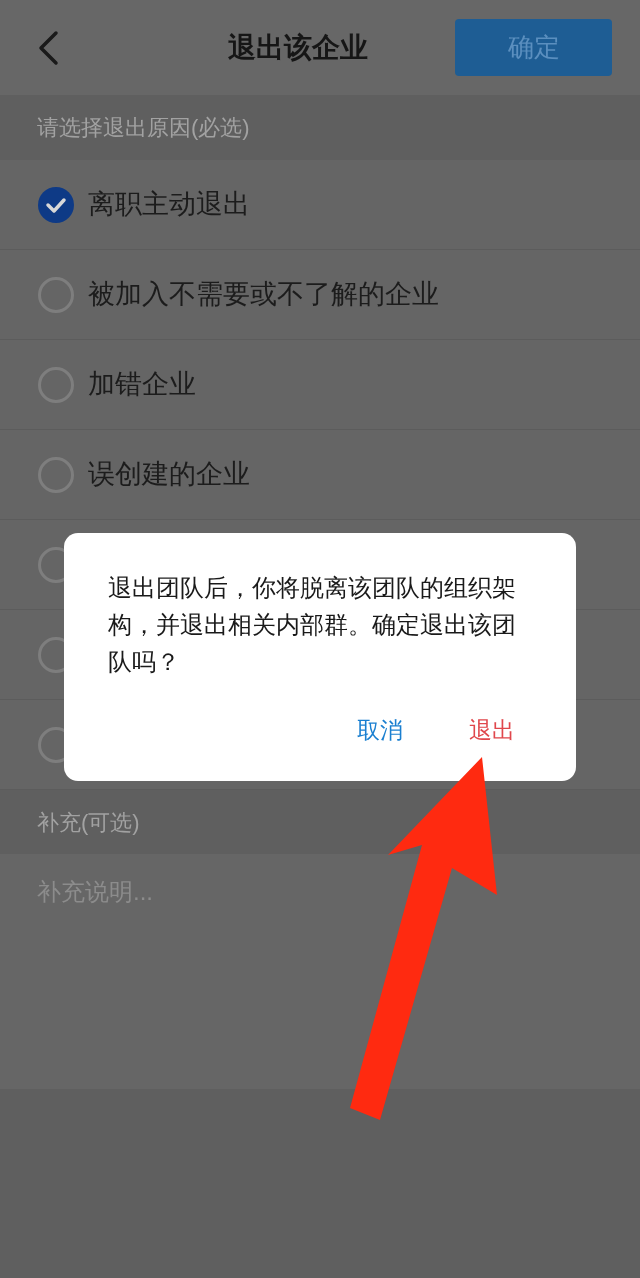 The height and width of the screenshot is (1278, 640). What do you see at coordinates (492, 729) in the screenshot?
I see `dialog-button: 退出` at bounding box center [492, 729].